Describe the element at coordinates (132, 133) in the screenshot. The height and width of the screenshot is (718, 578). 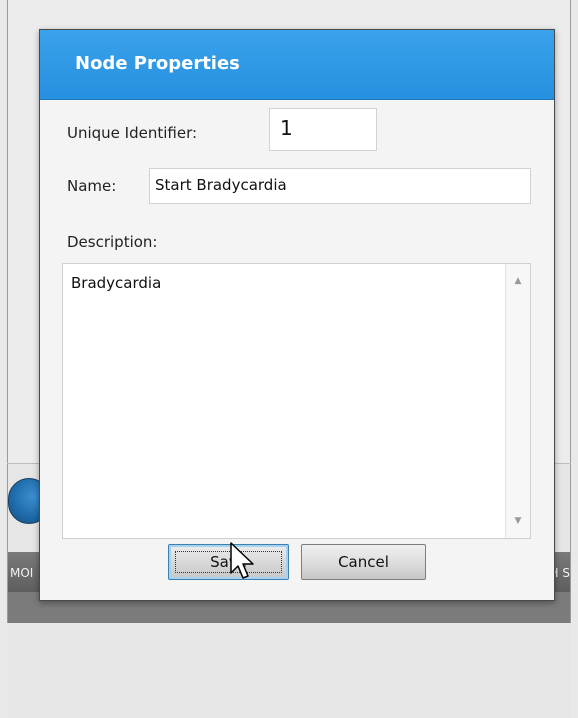
I see `unique-identifier-label: Unique Identifier:` at that location.